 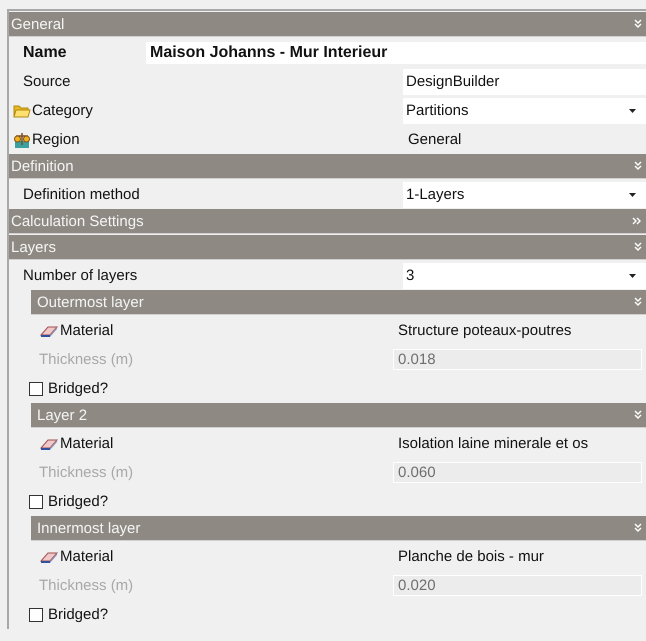 What do you see at coordinates (484, 330) in the screenshot?
I see `material-value: Structure poteaux-poutres` at bounding box center [484, 330].